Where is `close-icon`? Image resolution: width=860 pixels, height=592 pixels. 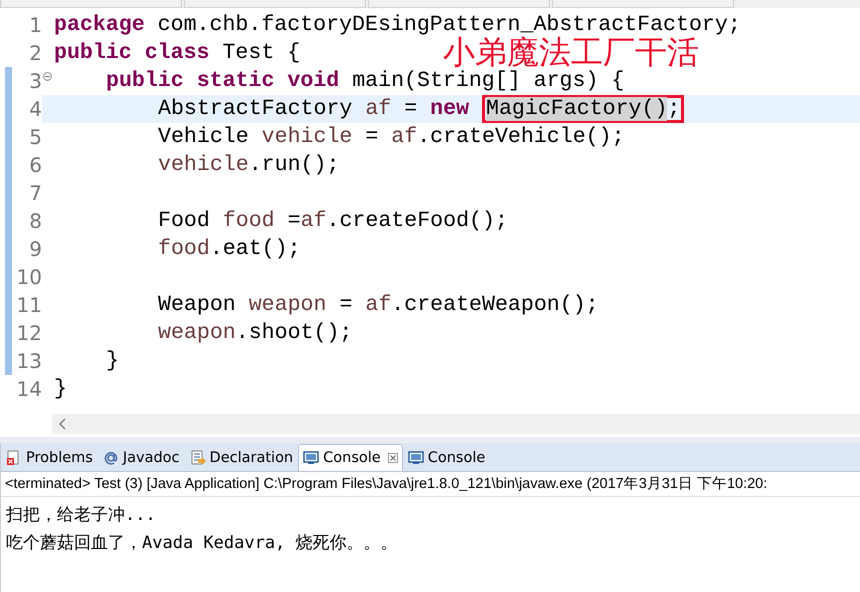 close-icon is located at coordinates (393, 458).